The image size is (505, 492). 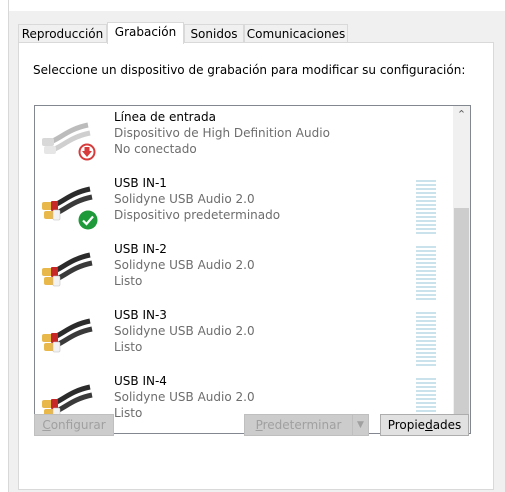 What do you see at coordinates (424, 425) in the screenshot?
I see `properties-button: Propiedades` at bounding box center [424, 425].